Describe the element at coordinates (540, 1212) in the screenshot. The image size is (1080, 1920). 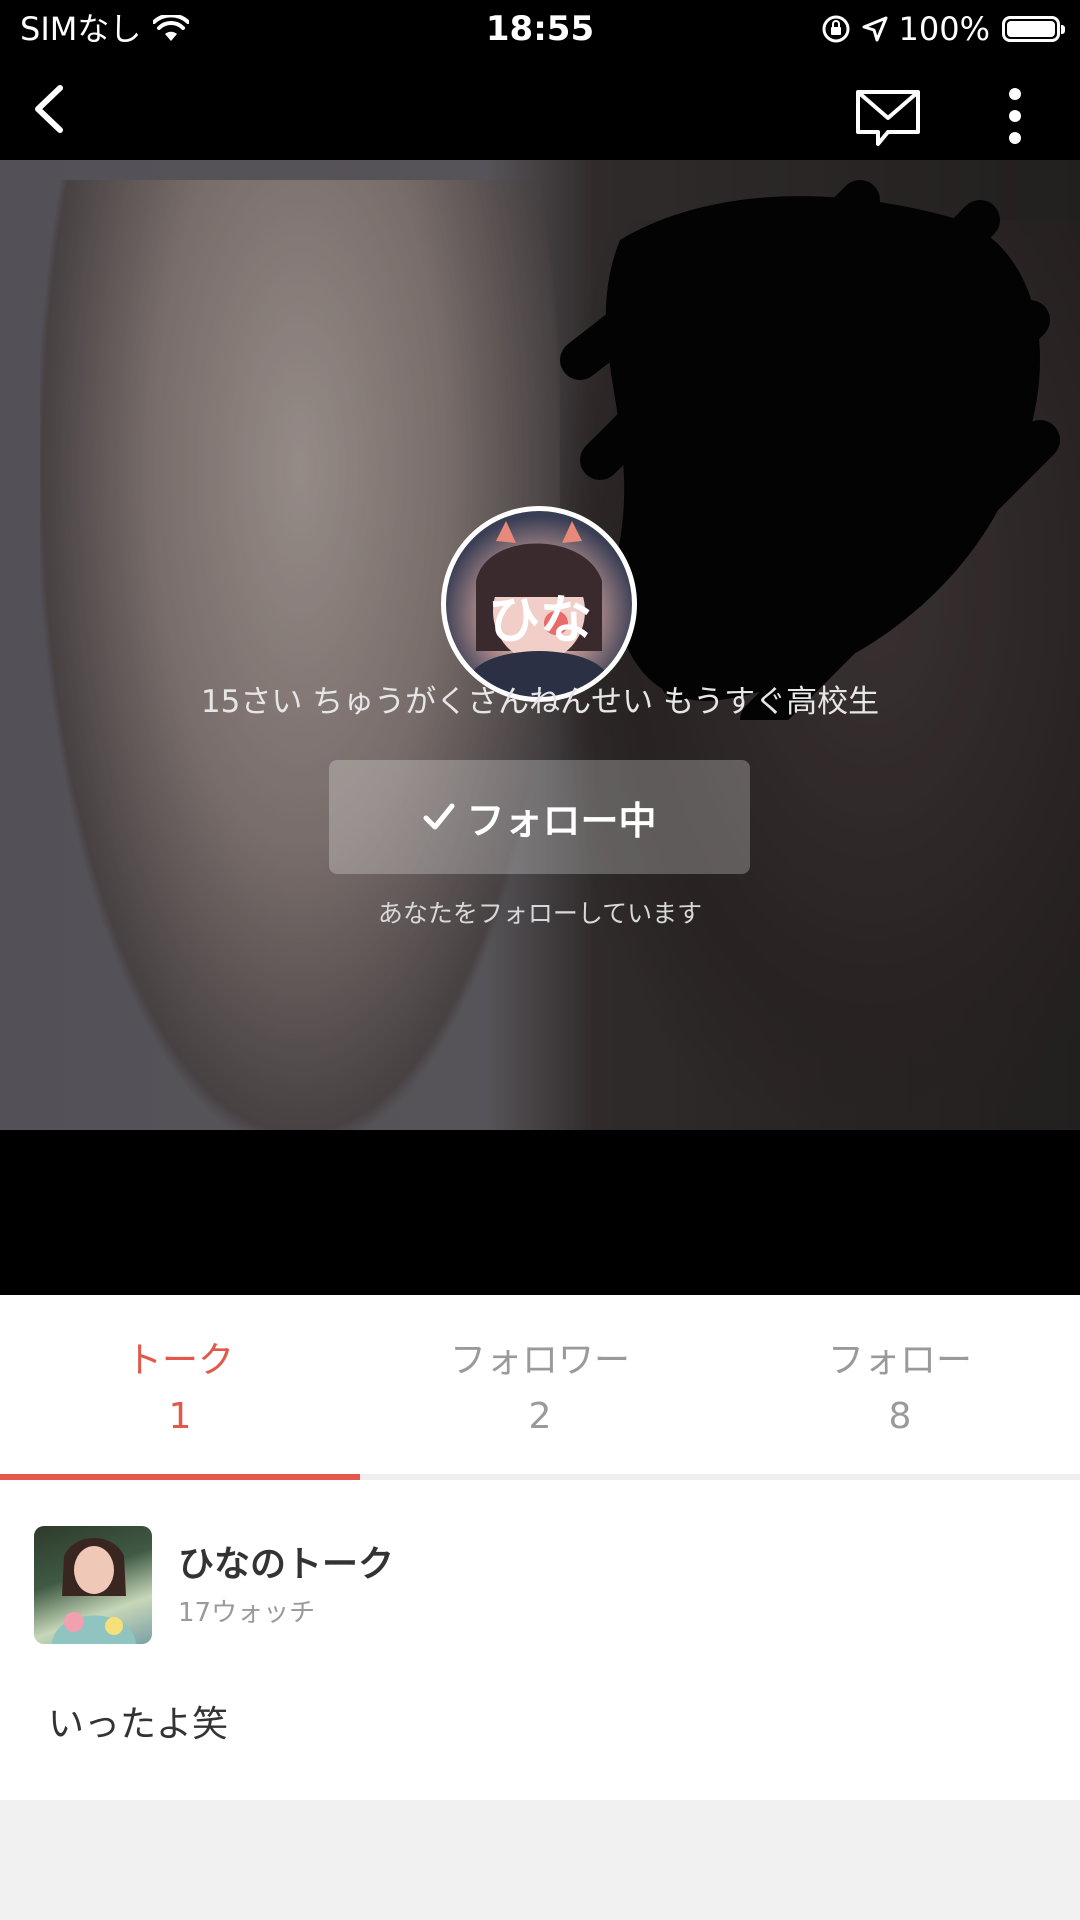
I see `cover-bottom-band` at that location.